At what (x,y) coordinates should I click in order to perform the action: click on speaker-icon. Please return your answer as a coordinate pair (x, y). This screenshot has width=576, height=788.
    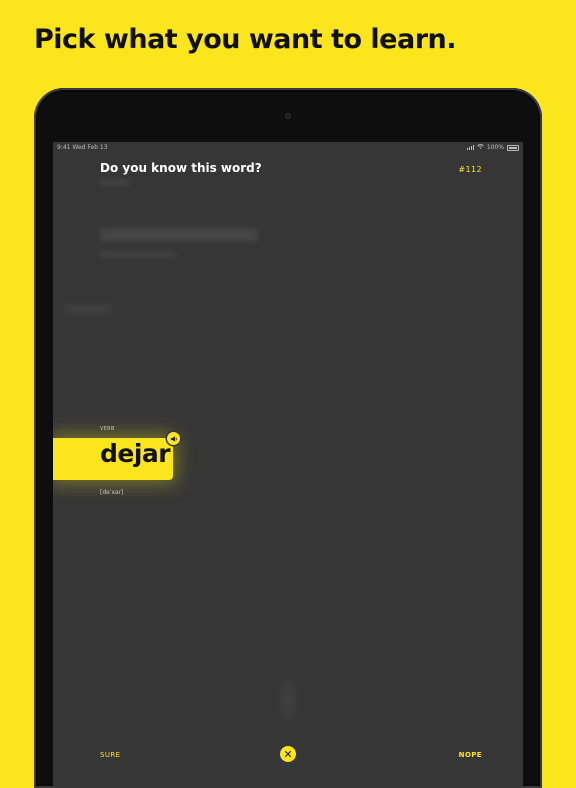
    Looking at the image, I should click on (173, 438).